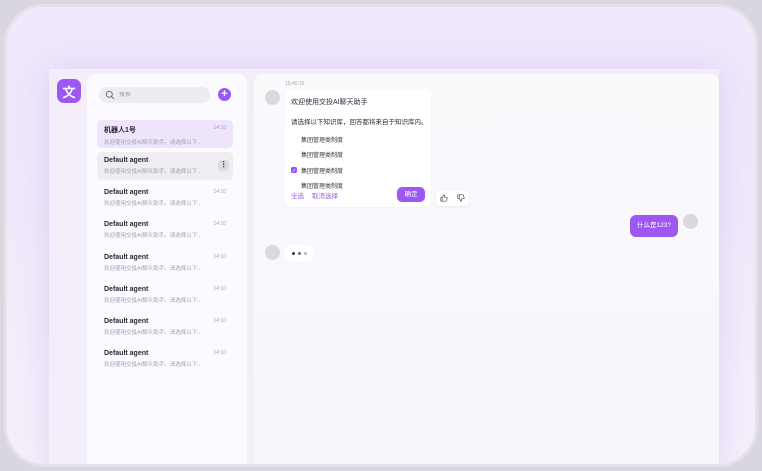 This screenshot has width=762, height=471. I want to click on thumbs-up-icon, so click(444, 198).